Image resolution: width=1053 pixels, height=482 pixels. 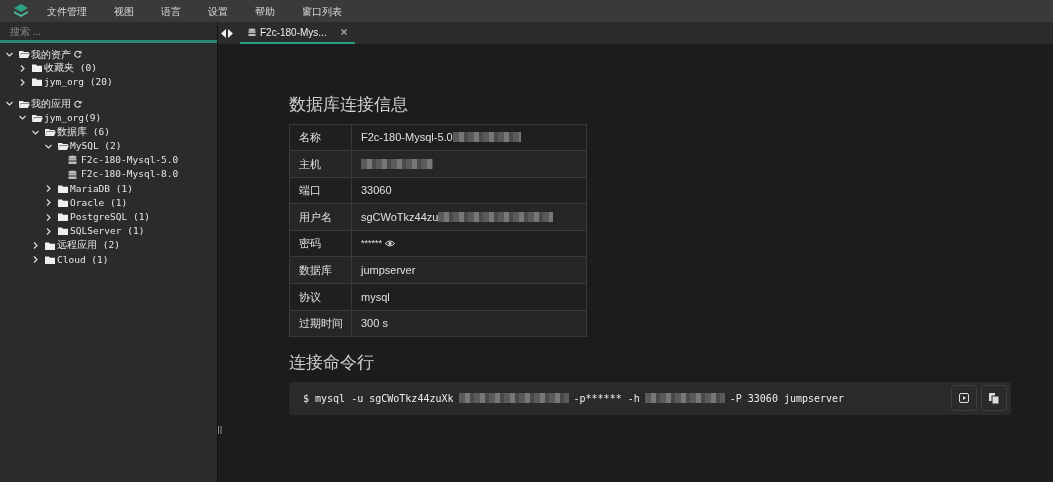 I want to click on tree-item: Cloud (1), so click(x=83, y=259).